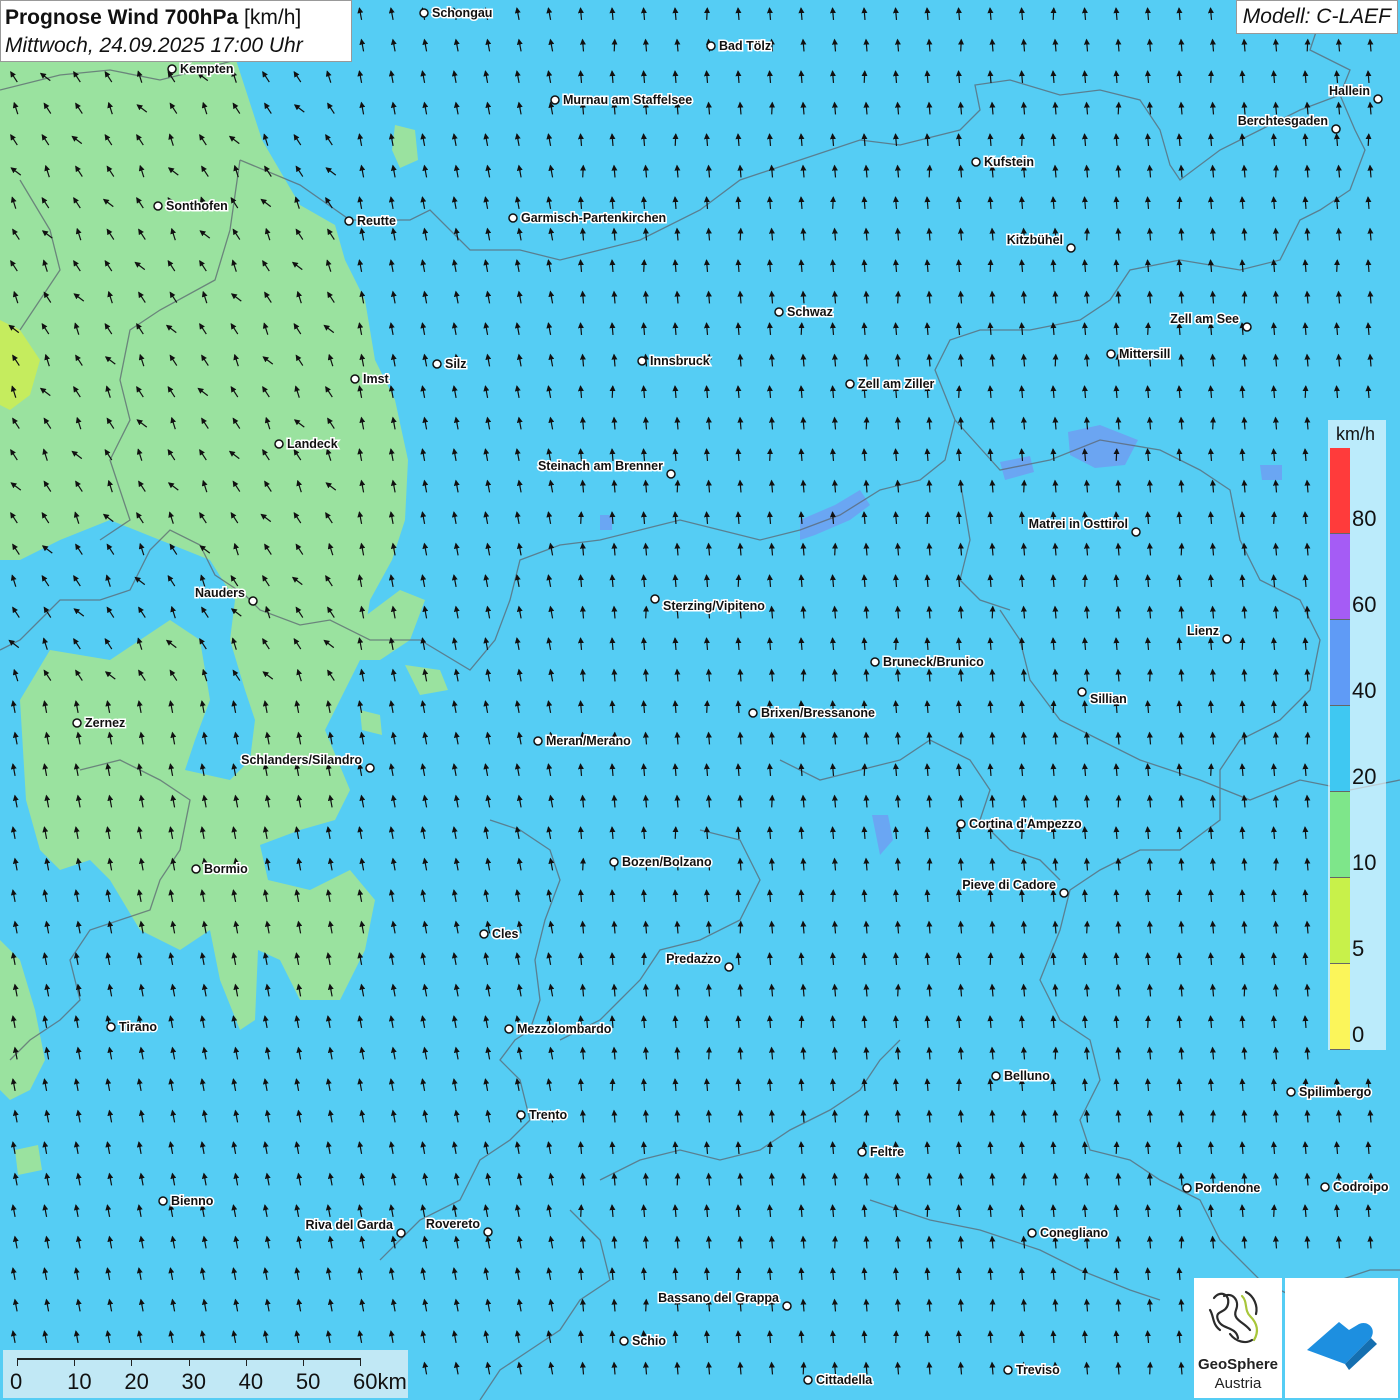 The width and height of the screenshot is (1400, 1400). I want to click on legend-tick-label: 40, so click(1364, 690).